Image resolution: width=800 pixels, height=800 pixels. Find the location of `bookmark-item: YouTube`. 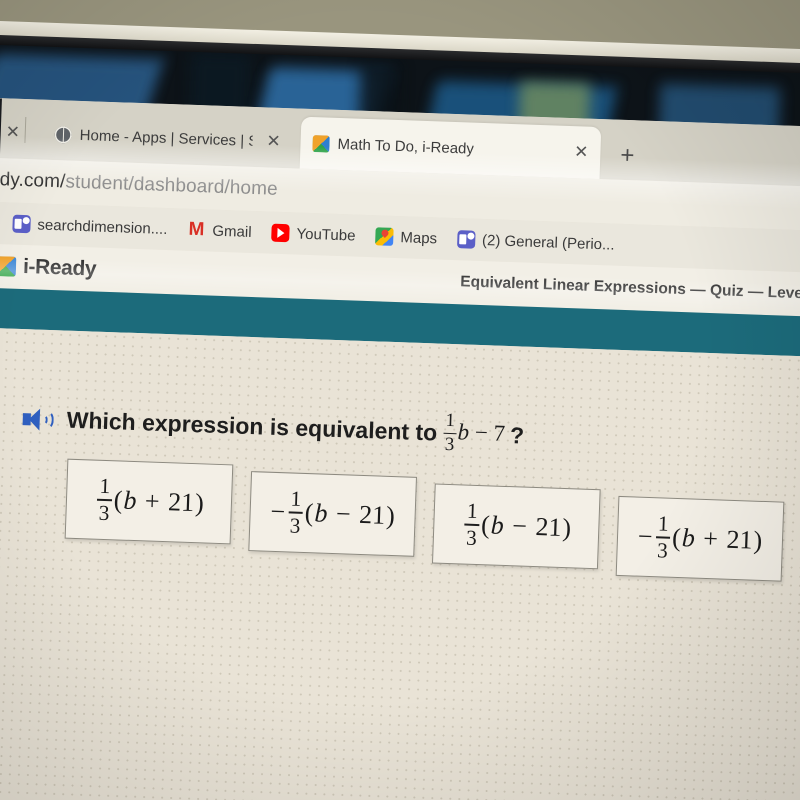

bookmark-item: YouTube is located at coordinates (313, 234).